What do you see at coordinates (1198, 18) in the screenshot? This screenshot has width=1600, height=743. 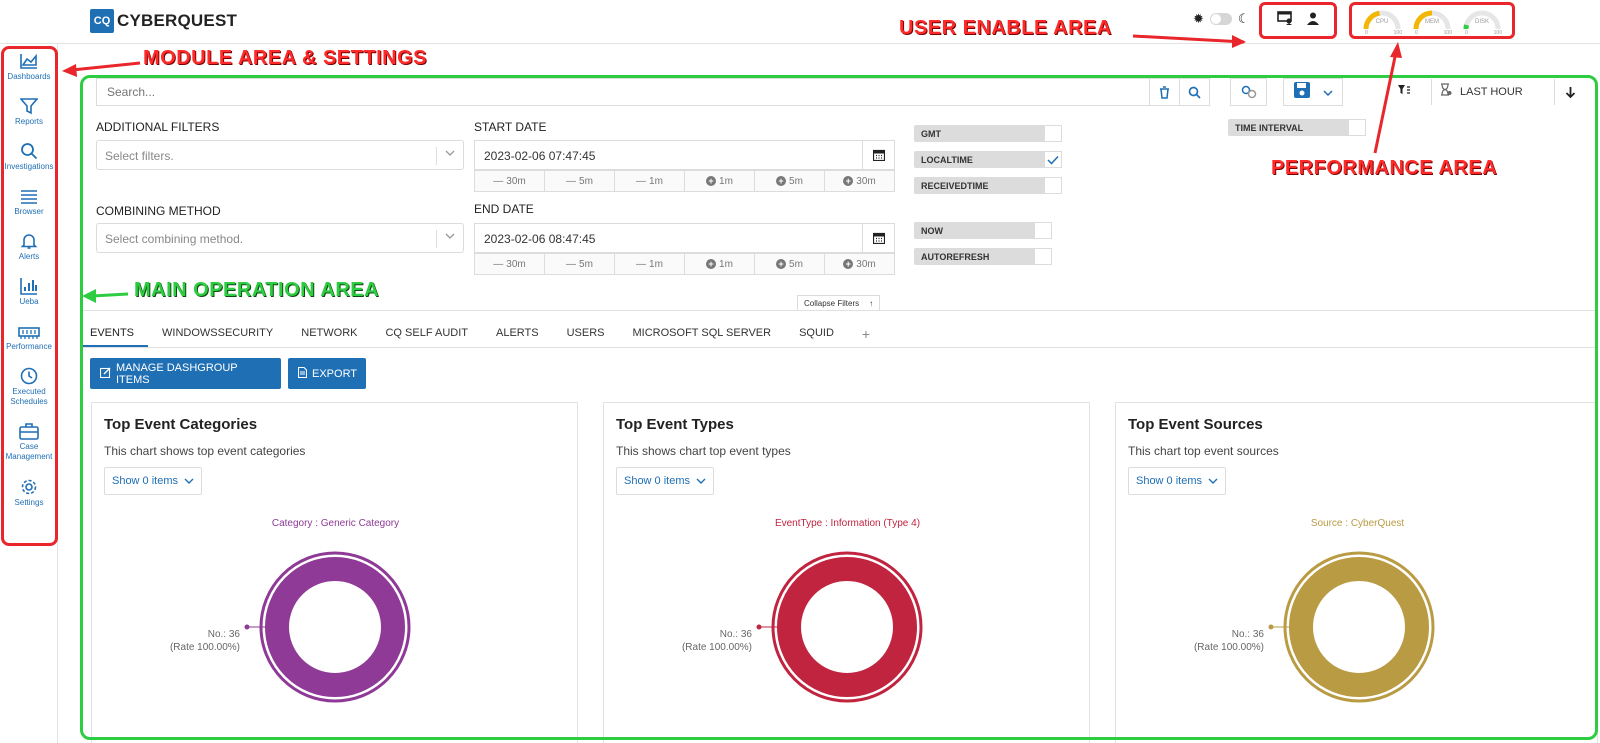 I see `sun-icon: ✹` at bounding box center [1198, 18].